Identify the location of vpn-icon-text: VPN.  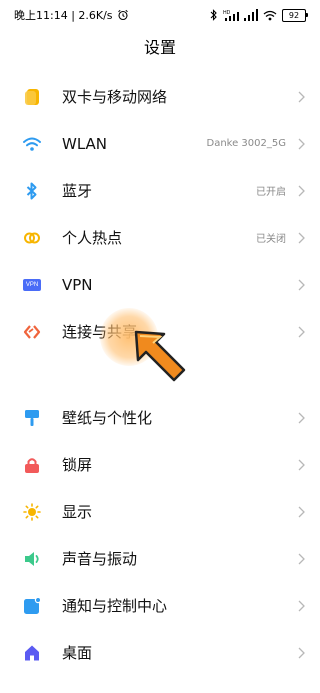
(32, 284).